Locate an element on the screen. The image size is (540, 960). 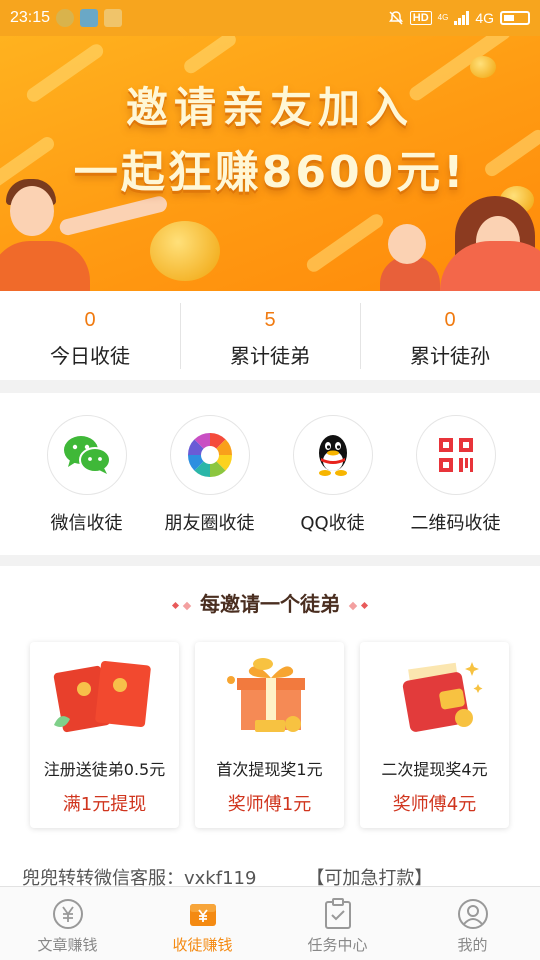
user-icon is located at coordinates (472, 914).